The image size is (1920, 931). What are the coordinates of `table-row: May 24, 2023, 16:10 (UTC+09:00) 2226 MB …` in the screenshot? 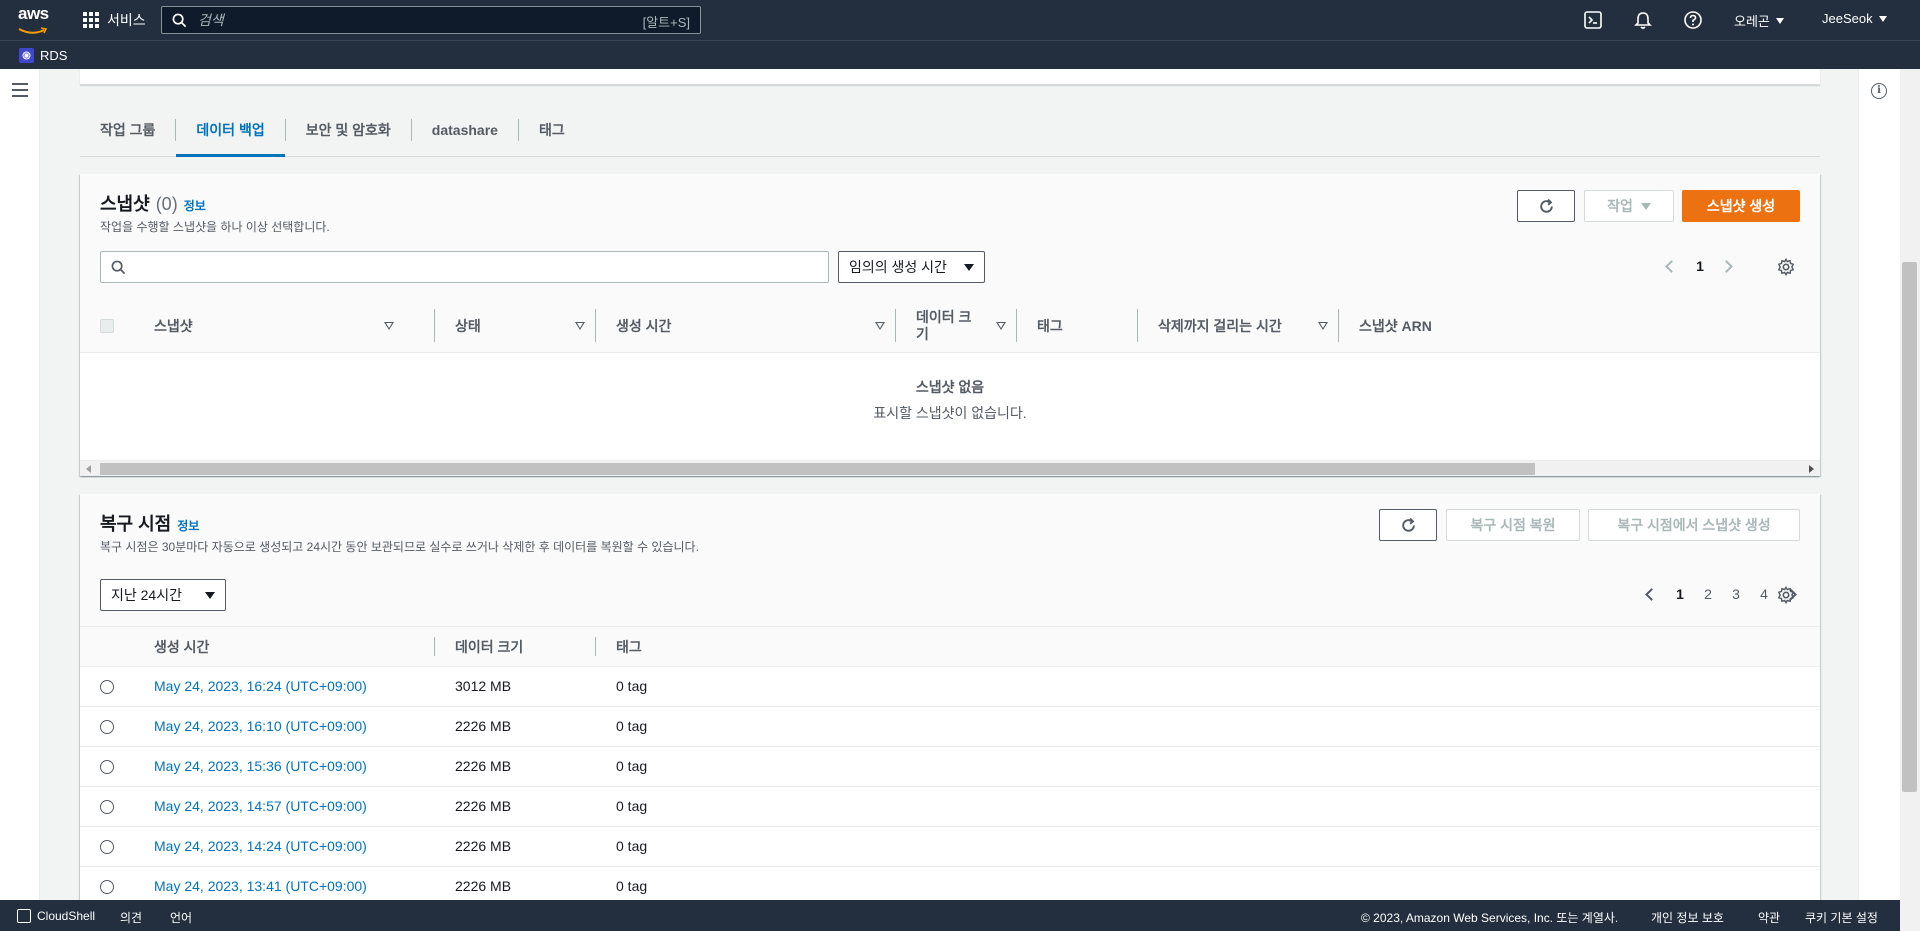 It's located at (950, 727).